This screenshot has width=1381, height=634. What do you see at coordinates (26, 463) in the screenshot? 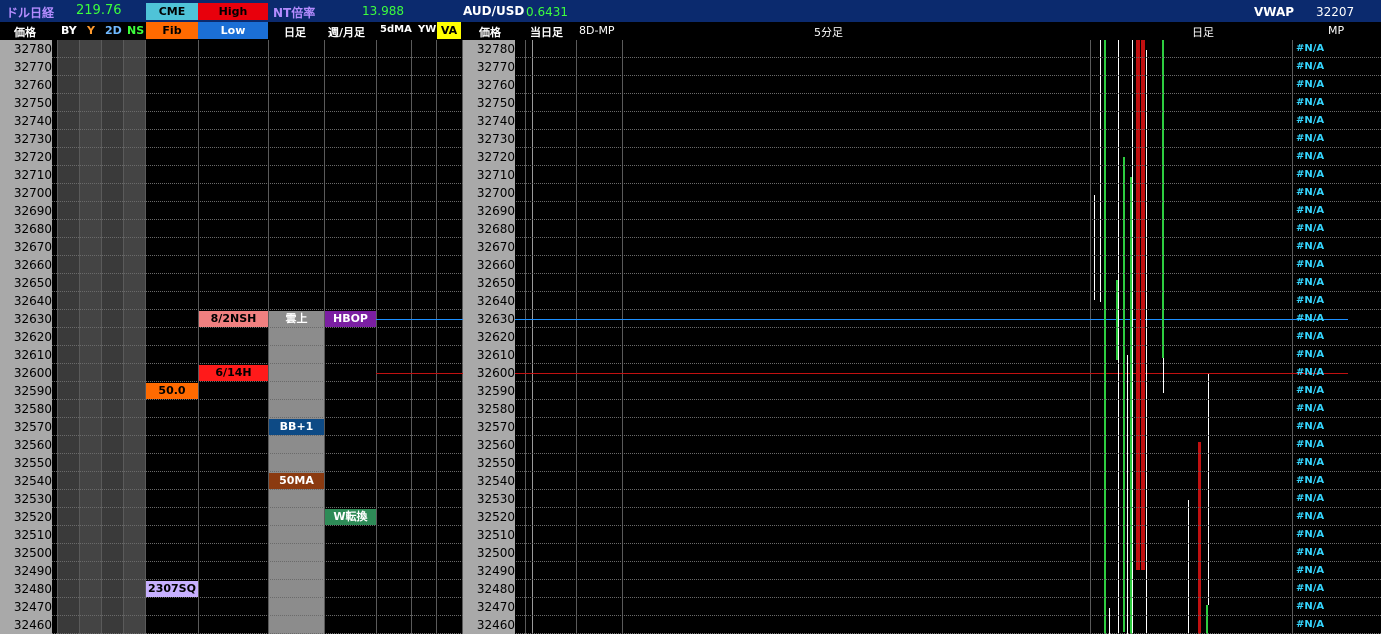
I see `price-cell-left: 32550` at bounding box center [26, 463].